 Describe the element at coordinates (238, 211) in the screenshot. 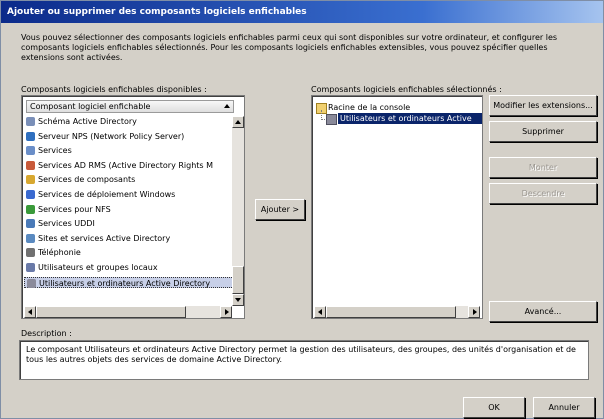

I see `available-vscroll` at that location.